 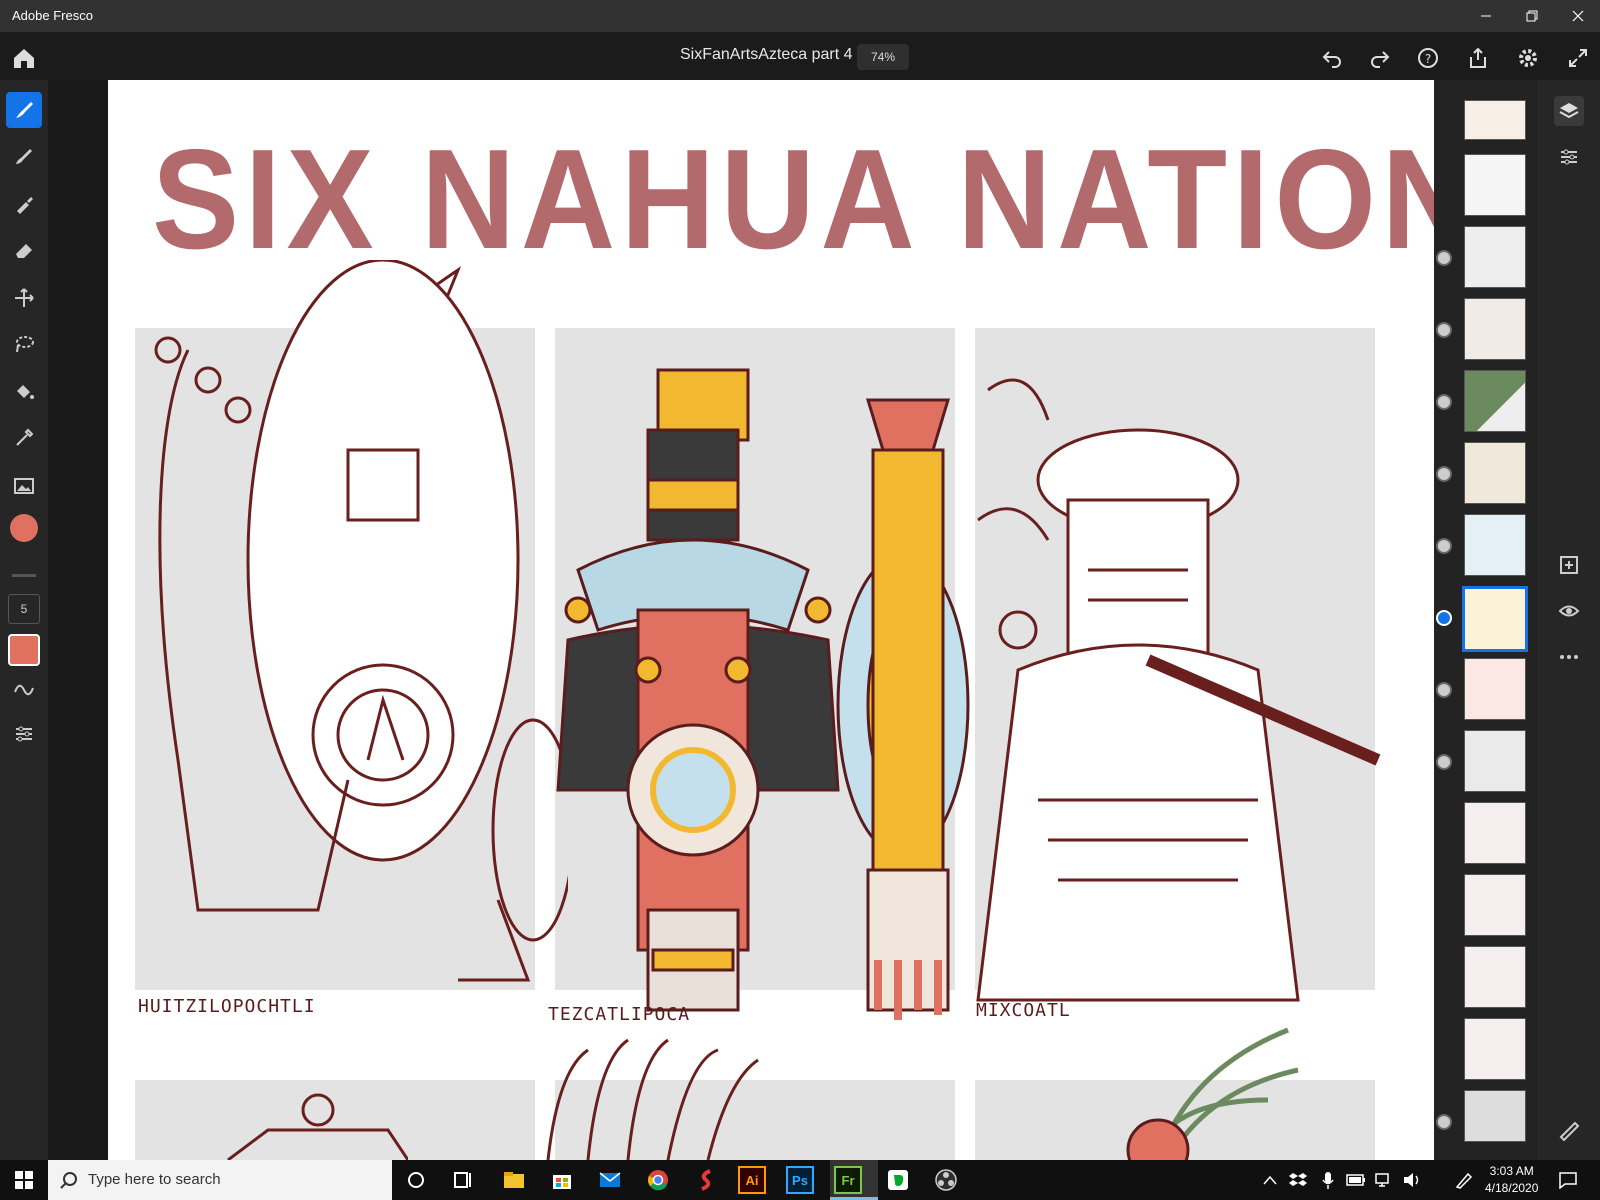 I want to click on pixel-brush-icon, so click(x=24, y=156).